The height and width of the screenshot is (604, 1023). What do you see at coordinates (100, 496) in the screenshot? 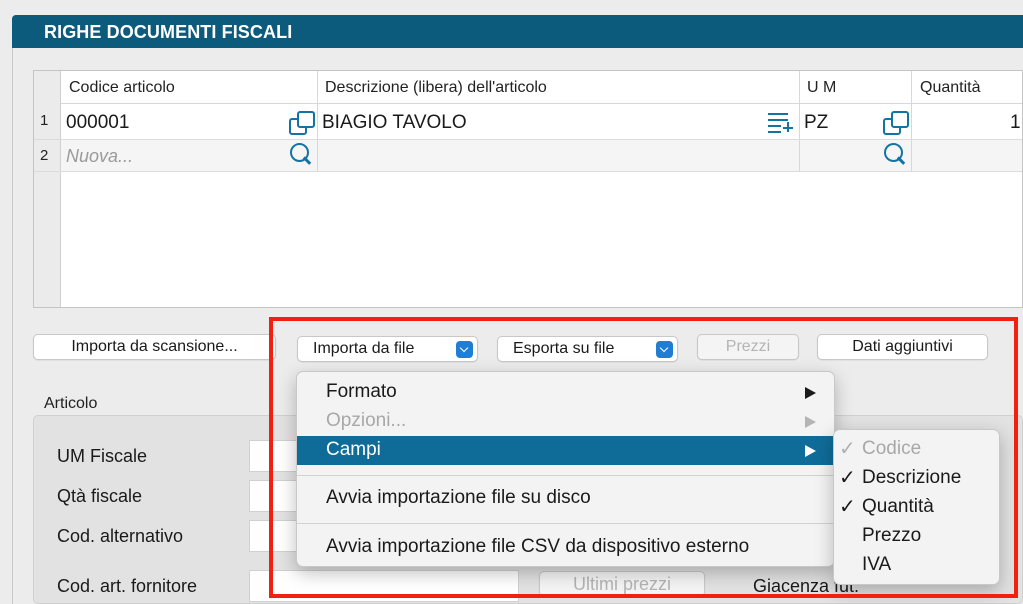
I see `label-qta-fiscale: Qtà fiscale` at bounding box center [100, 496].